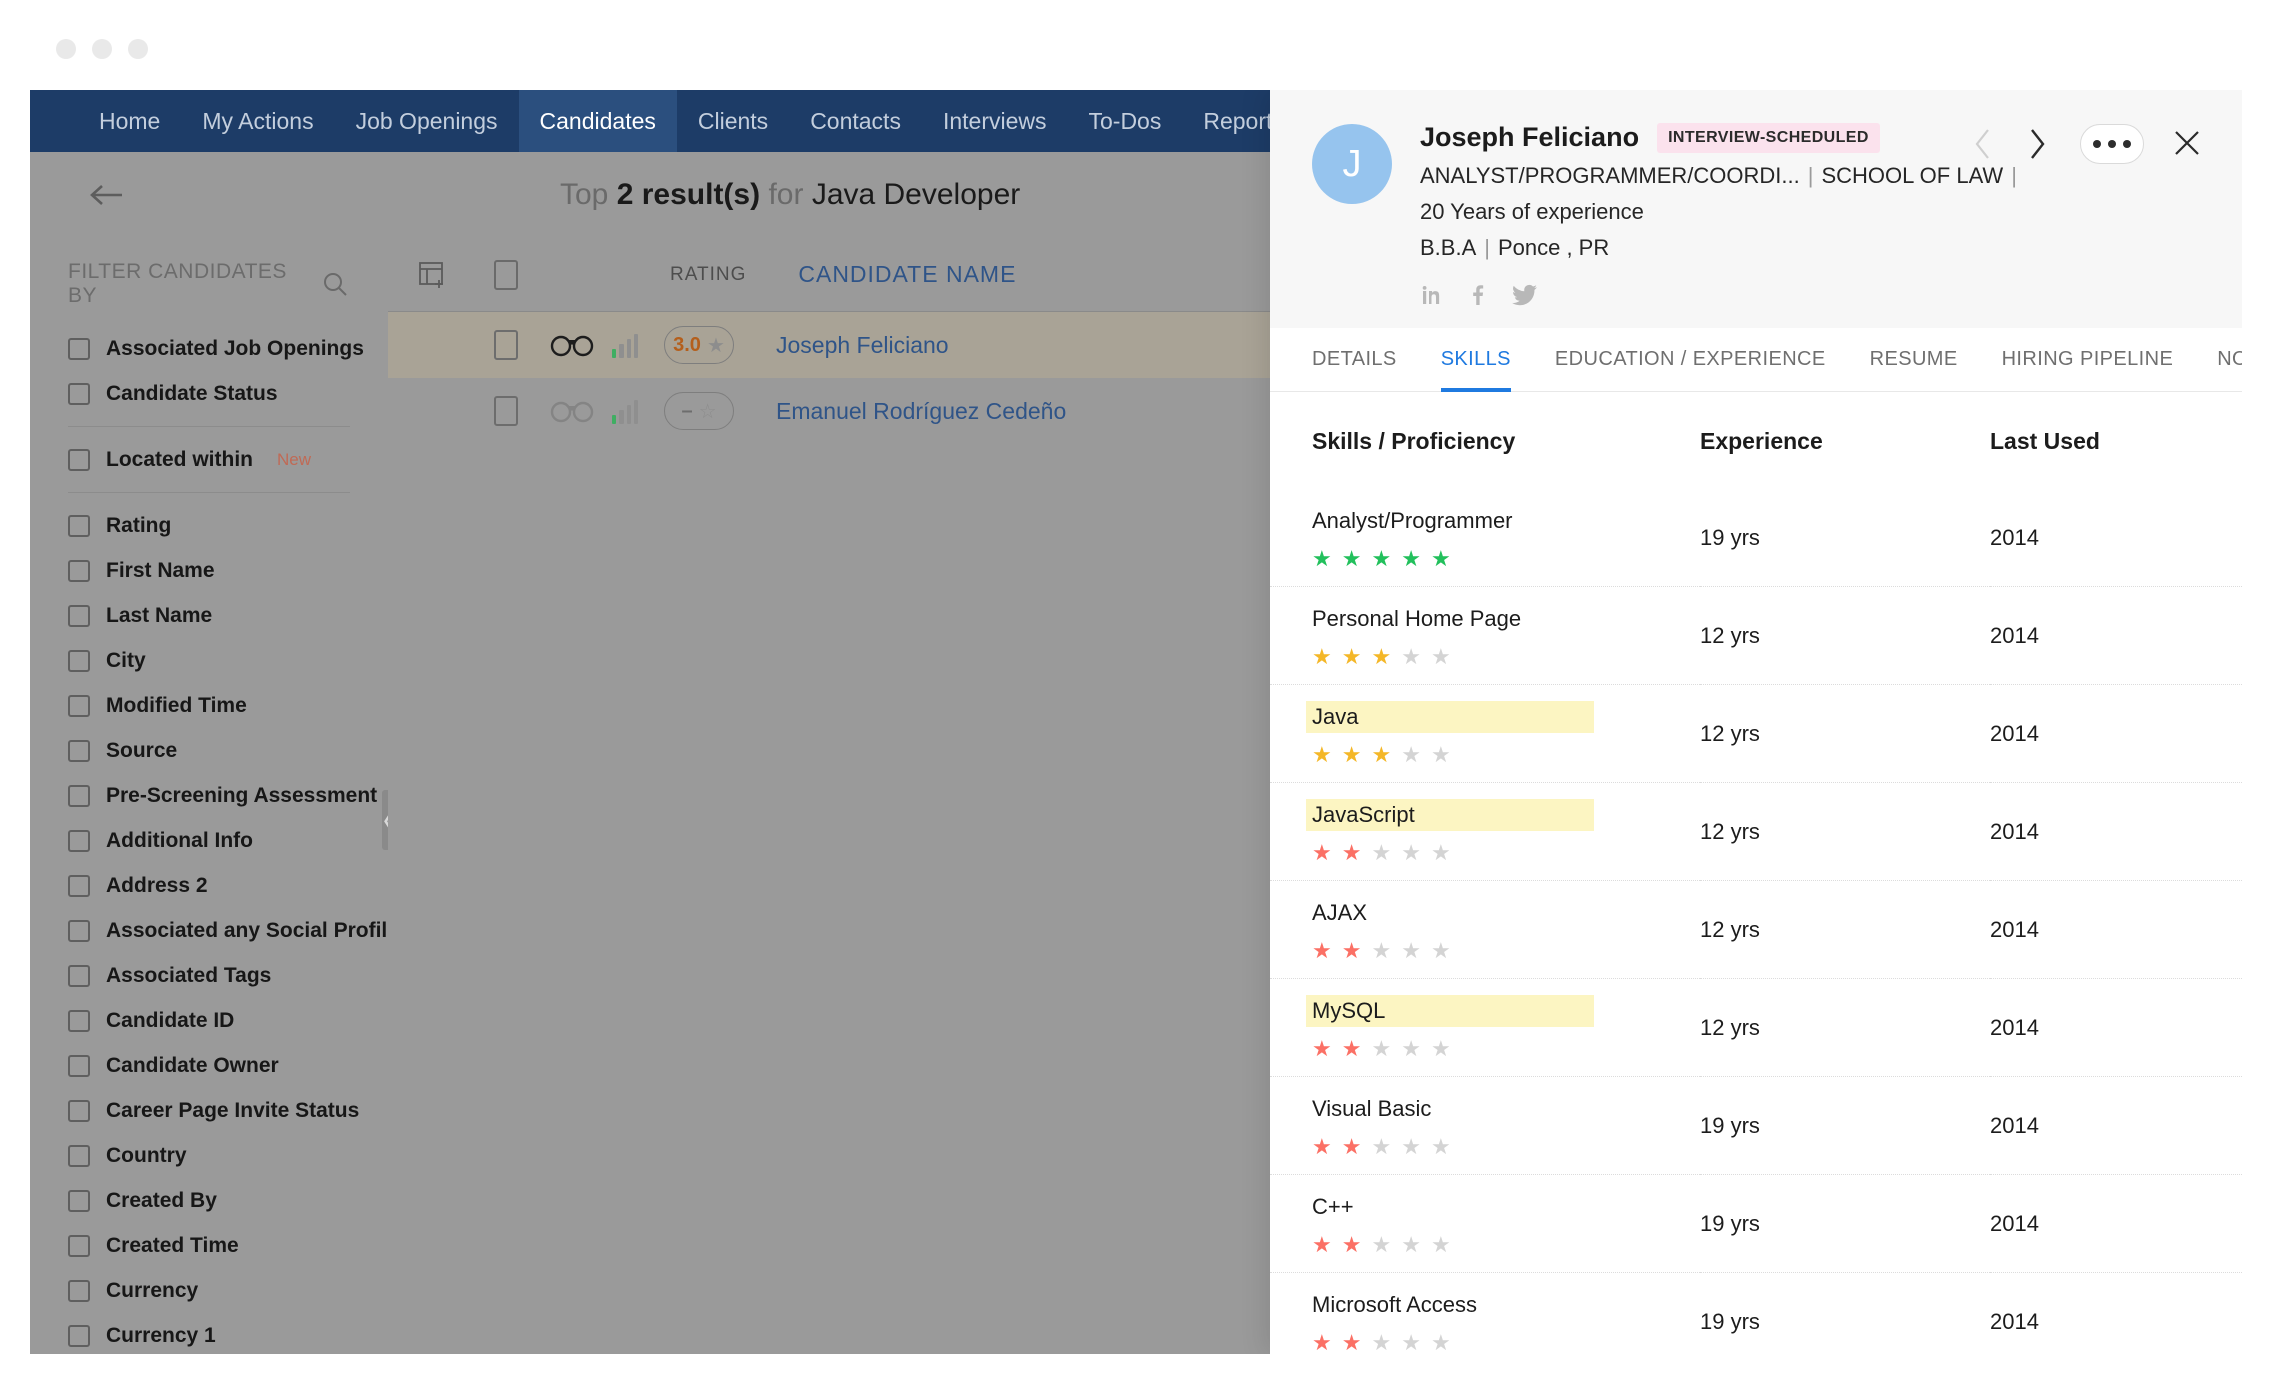  Describe the element at coordinates (2088, 360) in the screenshot. I see `tab-hiring-pipeline: HIRING PIPELINE` at that location.